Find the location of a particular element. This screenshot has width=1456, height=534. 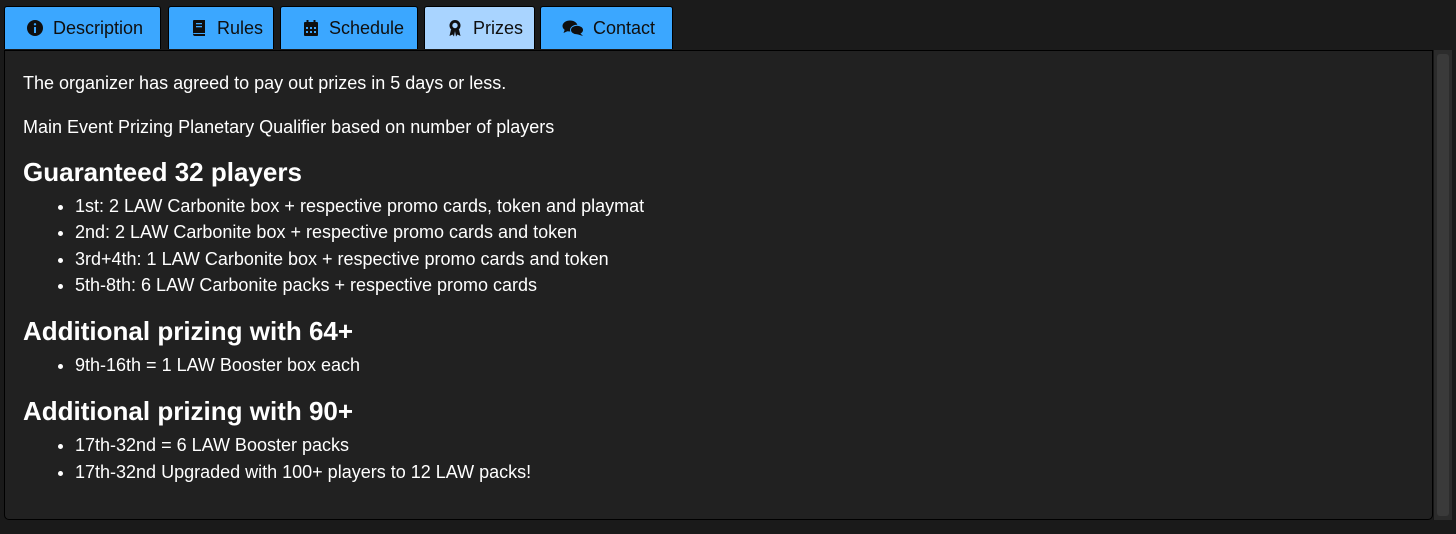

tab-label: Schedule is located at coordinates (367, 27).